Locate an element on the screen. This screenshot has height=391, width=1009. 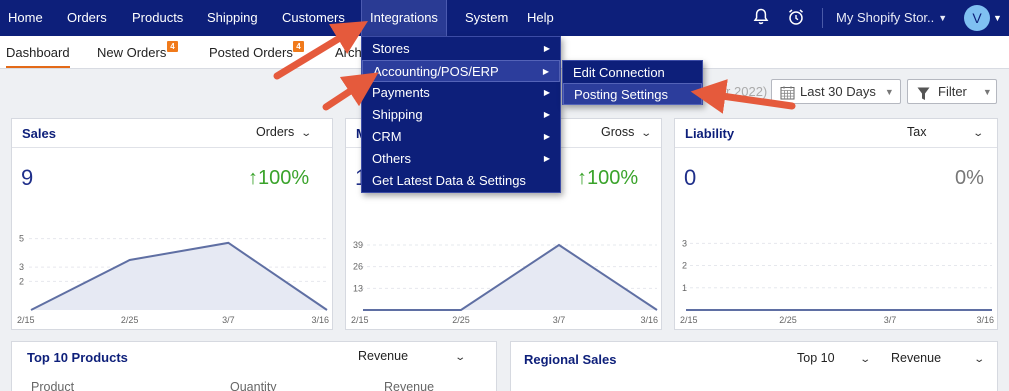
liability-chart: 3 2 1 2/15 2/25 3/7 3/16 is located at coordinates (836, 277).